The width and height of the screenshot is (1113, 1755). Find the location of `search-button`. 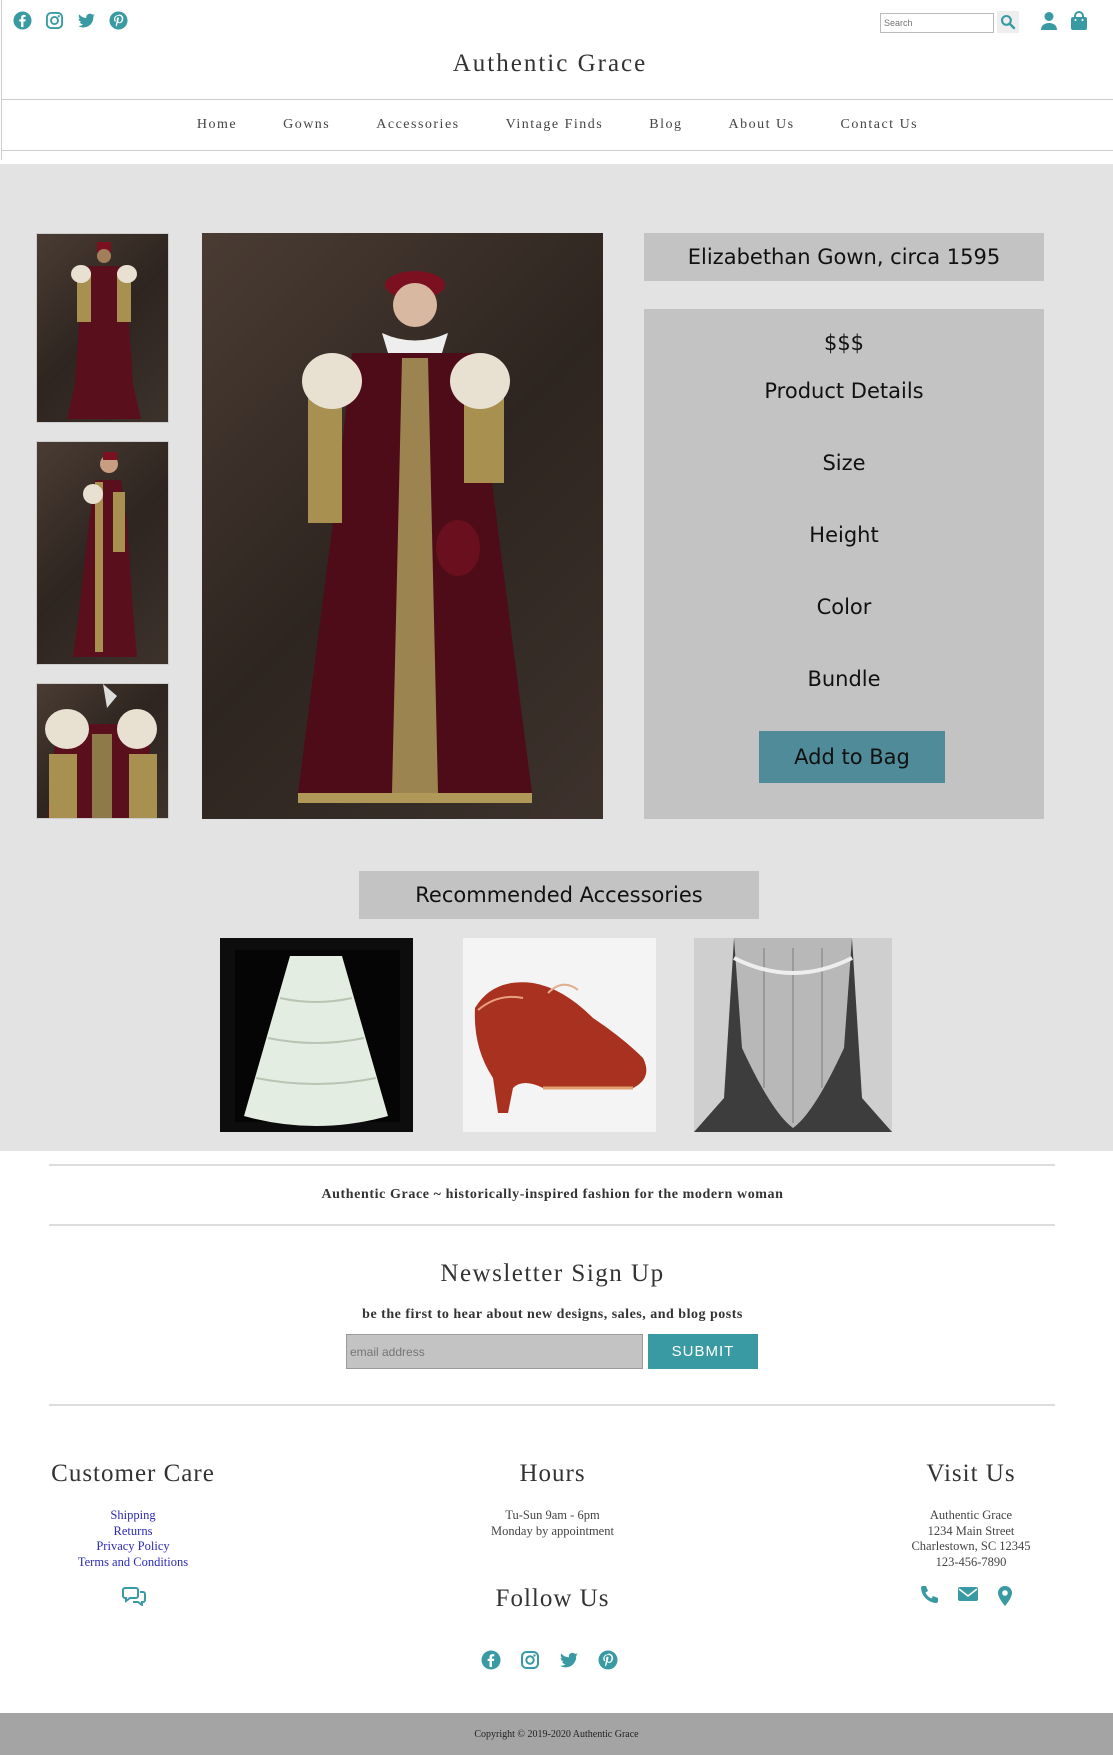

search-button is located at coordinates (1008, 22).